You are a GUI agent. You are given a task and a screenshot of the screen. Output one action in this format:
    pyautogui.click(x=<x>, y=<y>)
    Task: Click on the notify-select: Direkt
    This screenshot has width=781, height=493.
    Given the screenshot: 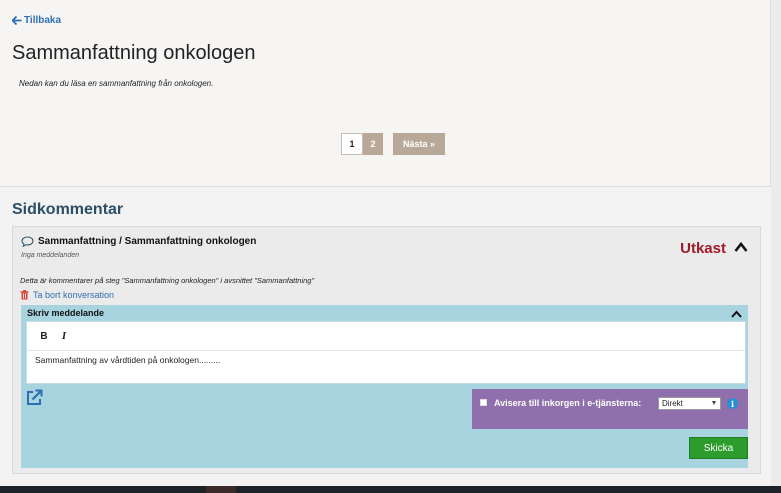 What is the action you would take?
    pyautogui.click(x=689, y=403)
    